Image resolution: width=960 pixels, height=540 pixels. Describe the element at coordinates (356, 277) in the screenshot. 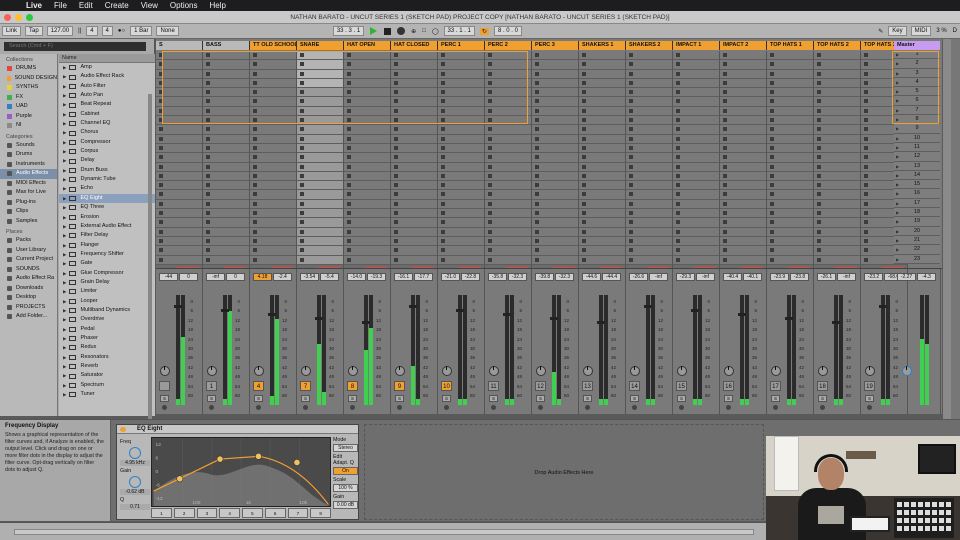

I see `volume-readout: -14.0` at that location.